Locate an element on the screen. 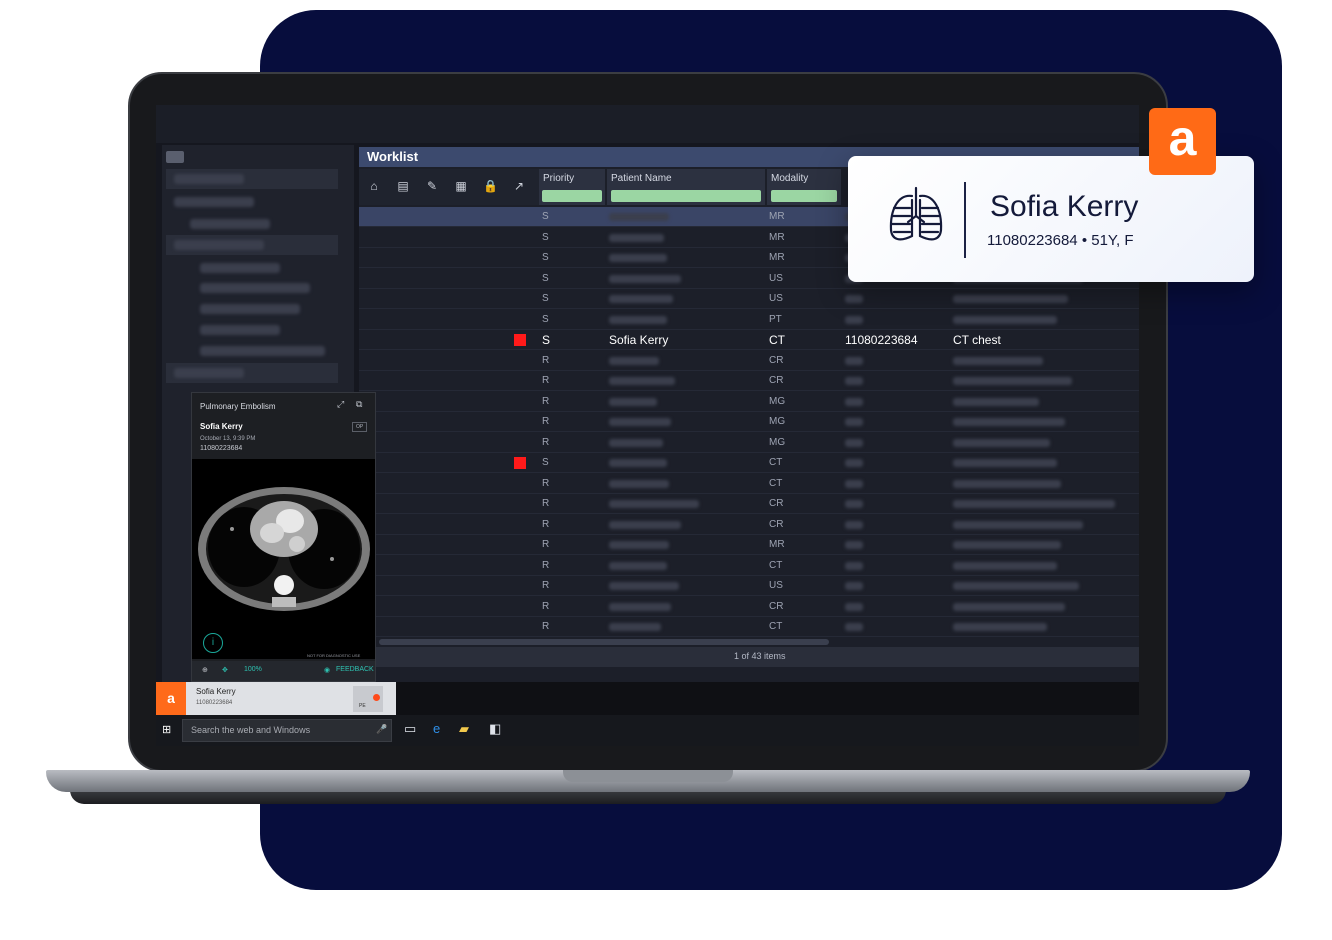  column-label: Modality is located at coordinates (790, 178).